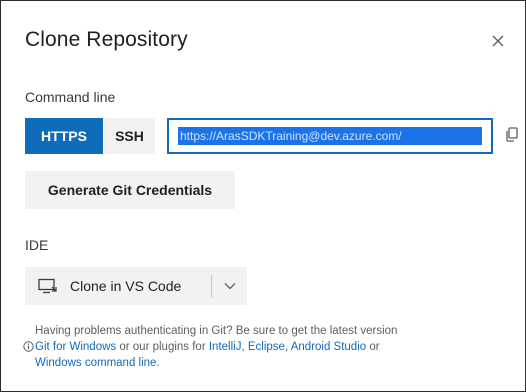 The width and height of the screenshot is (526, 392). What do you see at coordinates (270, 363) in the screenshot?
I see `help-line-3: Windows command line.` at bounding box center [270, 363].